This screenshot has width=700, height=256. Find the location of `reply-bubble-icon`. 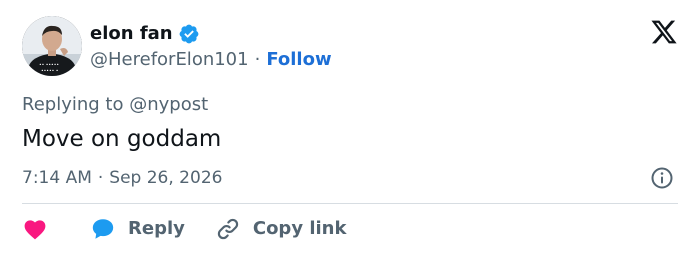

reply-bubble-icon is located at coordinates (103, 229).